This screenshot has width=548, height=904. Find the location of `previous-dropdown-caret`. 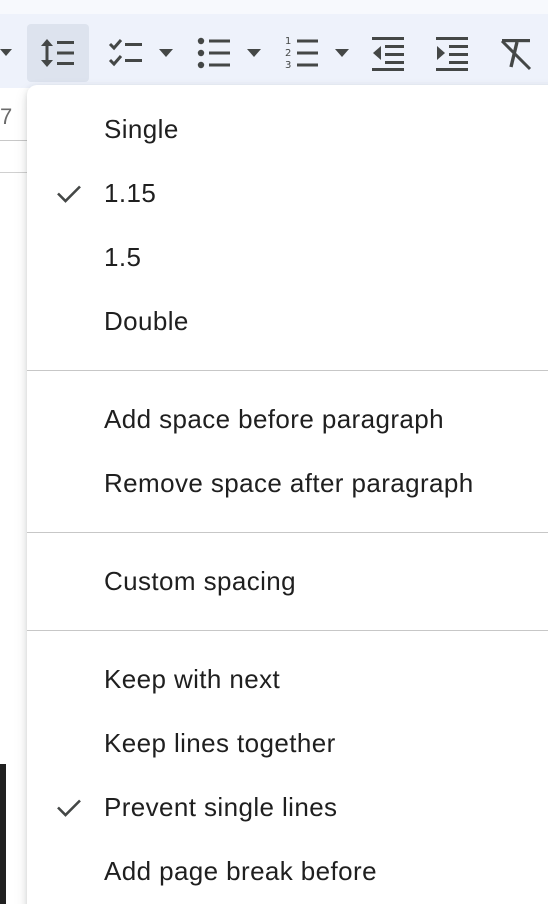

previous-dropdown-caret is located at coordinates (8, 53).